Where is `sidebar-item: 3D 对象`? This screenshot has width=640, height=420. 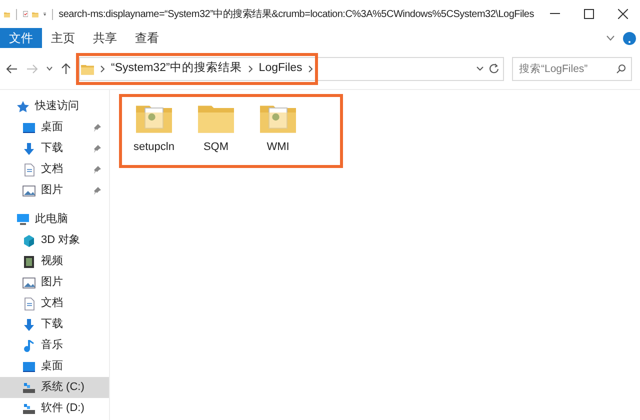 sidebar-item: 3D 对象 is located at coordinates (54, 240).